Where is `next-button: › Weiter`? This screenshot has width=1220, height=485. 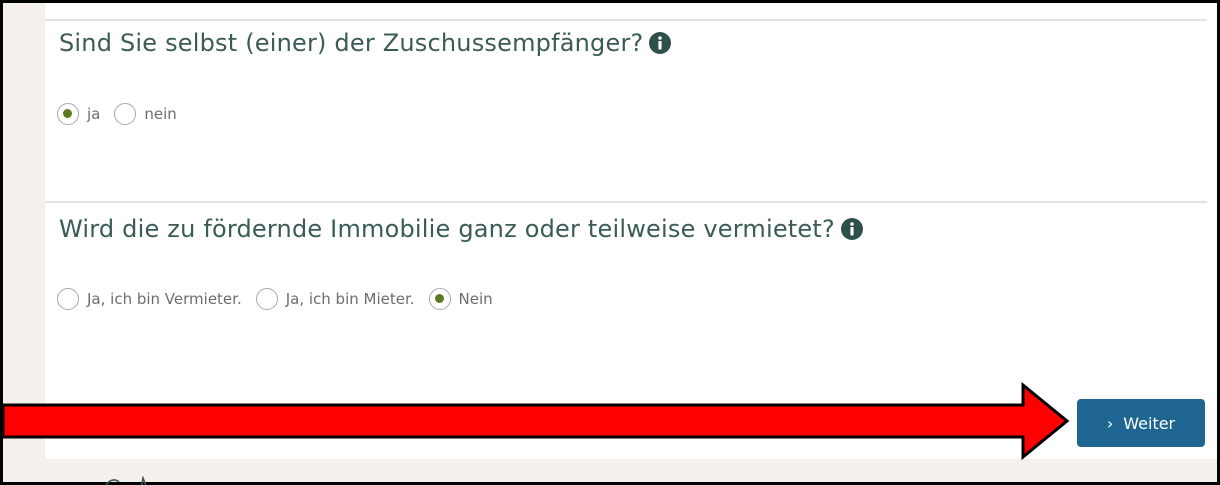 next-button: › Weiter is located at coordinates (1141, 423).